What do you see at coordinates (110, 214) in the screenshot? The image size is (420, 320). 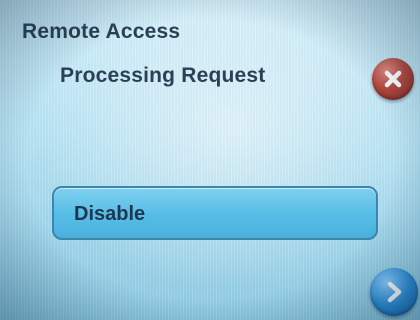 I see `disable-button-label: Disable` at bounding box center [110, 214].